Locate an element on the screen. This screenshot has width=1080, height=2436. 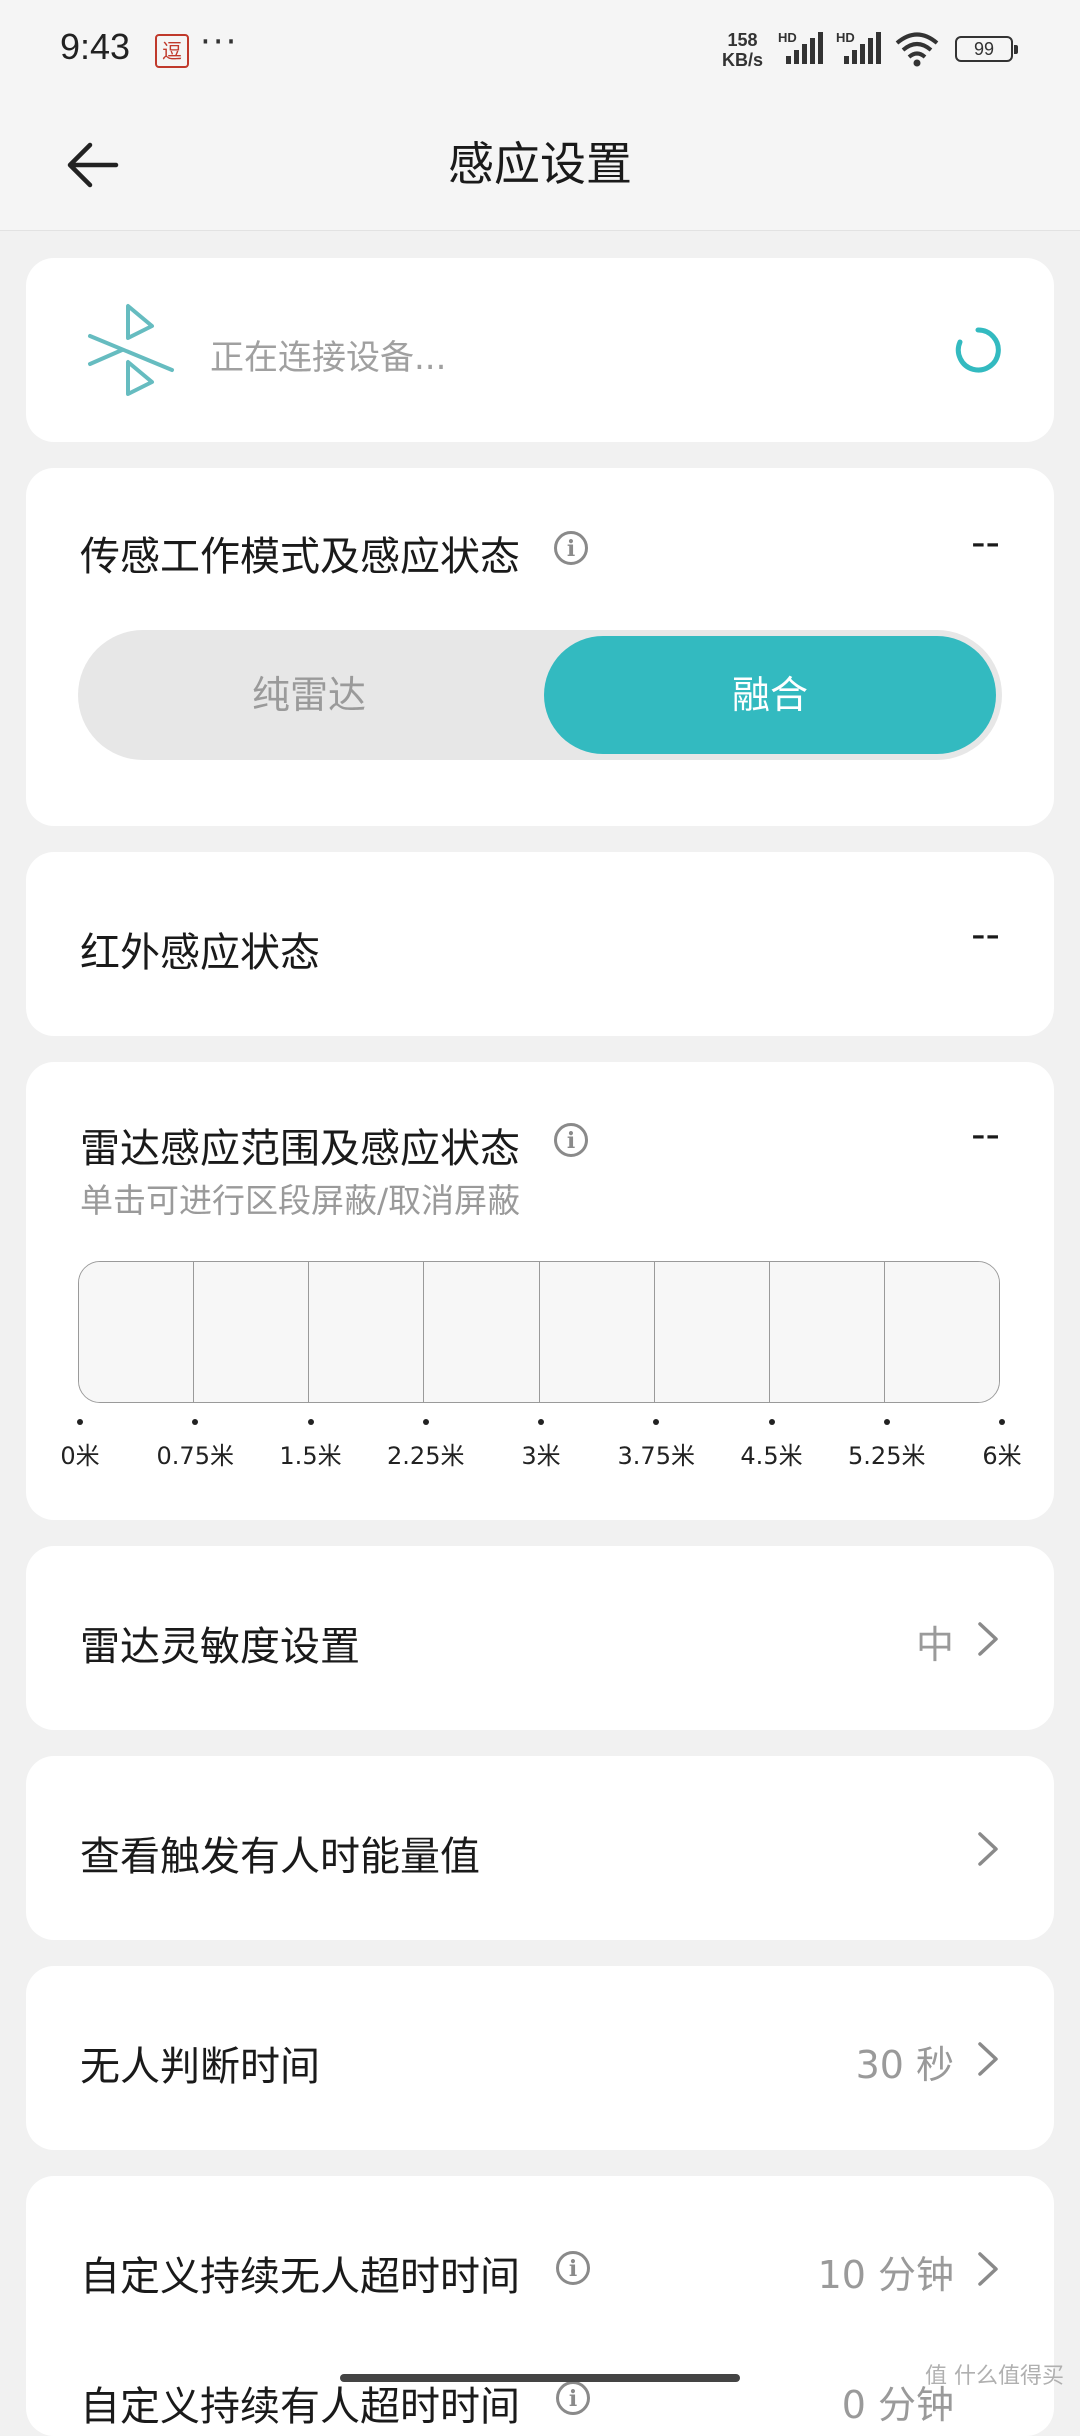
infrared-status-card: 红外感应状态 -- is located at coordinates (540, 944).